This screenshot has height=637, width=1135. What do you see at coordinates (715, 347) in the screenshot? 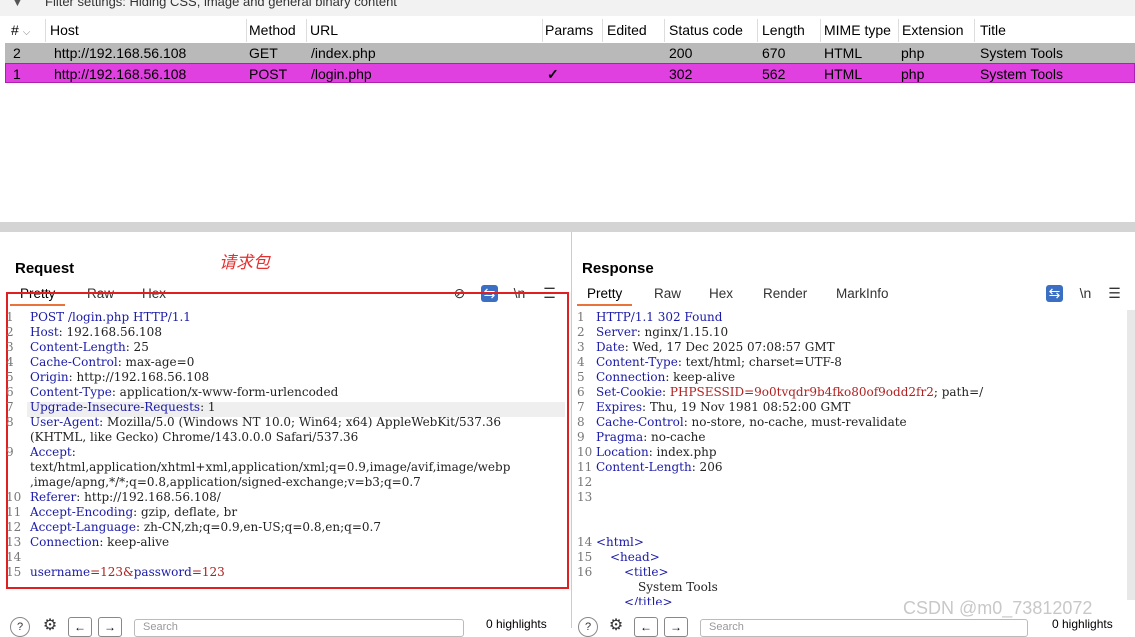
I see `code-line: Date: Wed, 17 Dec 2025 07:08:57 GMT` at bounding box center [715, 347].